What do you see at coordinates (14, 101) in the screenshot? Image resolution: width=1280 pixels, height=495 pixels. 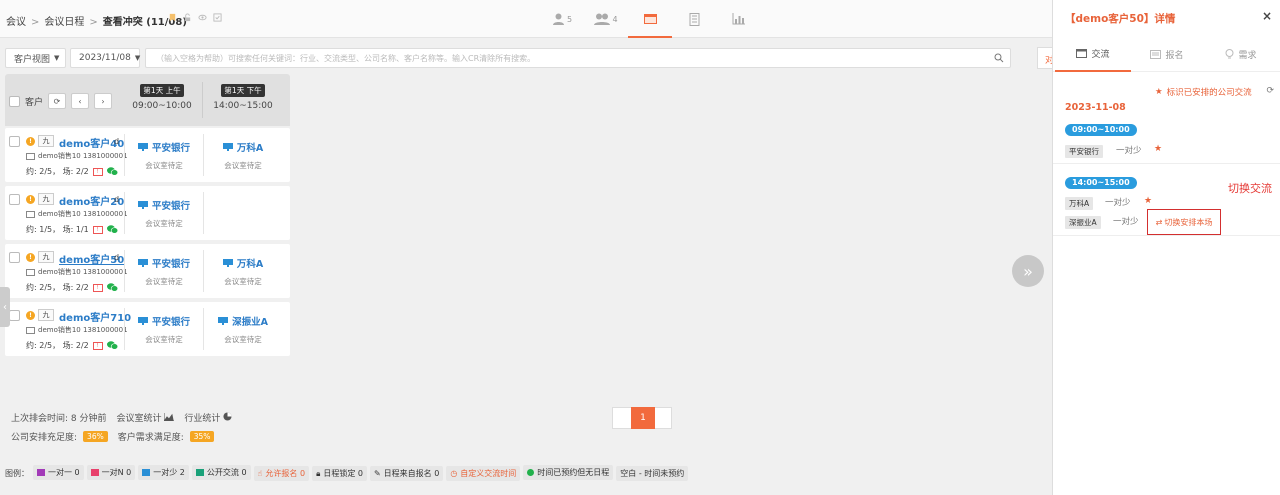 I see `select-all-checkbox` at bounding box center [14, 101].